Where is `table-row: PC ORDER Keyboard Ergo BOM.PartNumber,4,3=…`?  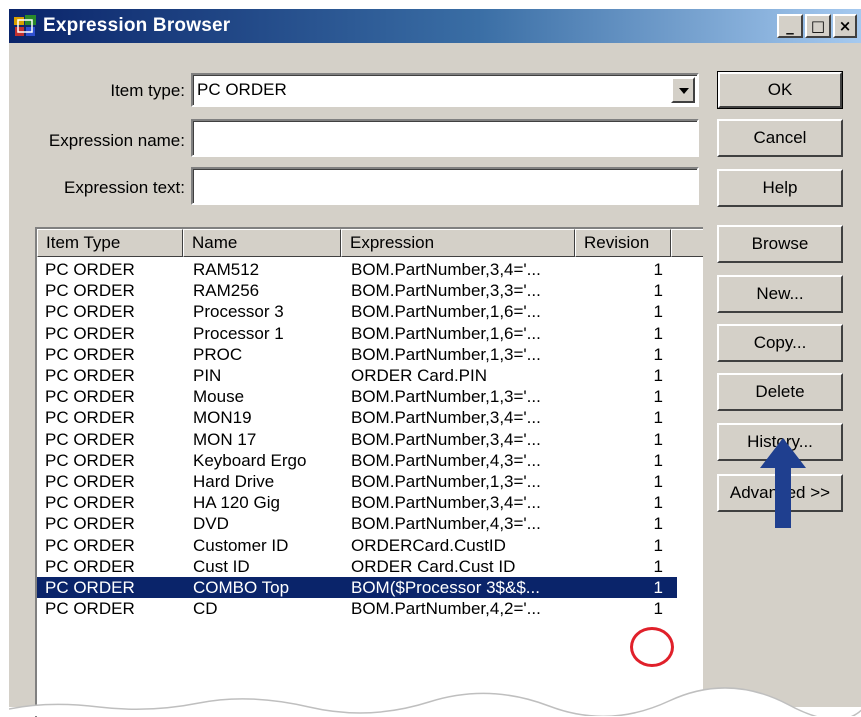
table-row: PC ORDER Keyboard Ergo BOM.PartNumber,4,3=… is located at coordinates (357, 460).